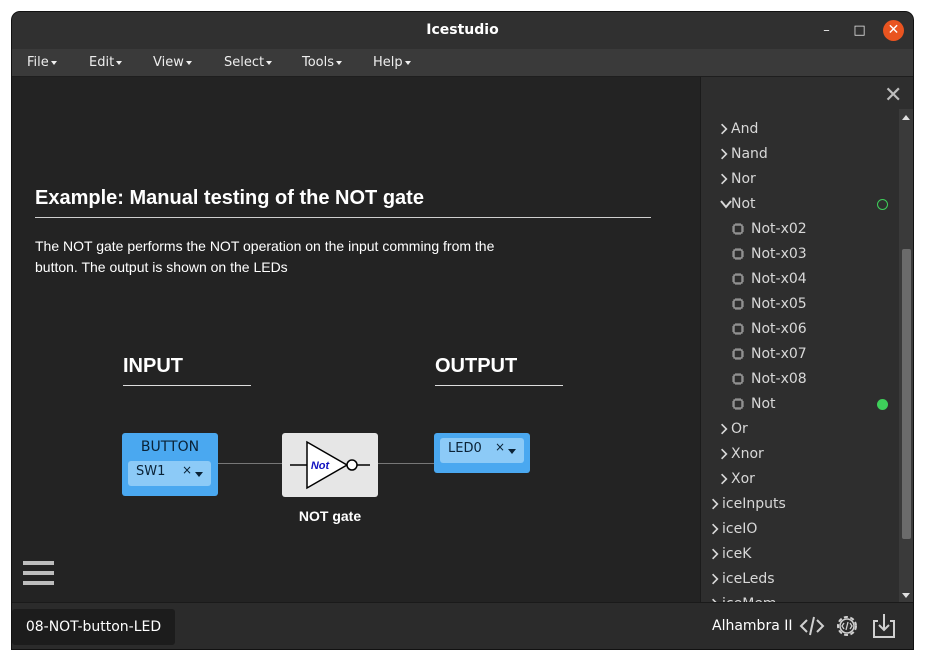 The width and height of the screenshot is (927, 659). I want to click on menu-view-label: View, so click(168, 62).